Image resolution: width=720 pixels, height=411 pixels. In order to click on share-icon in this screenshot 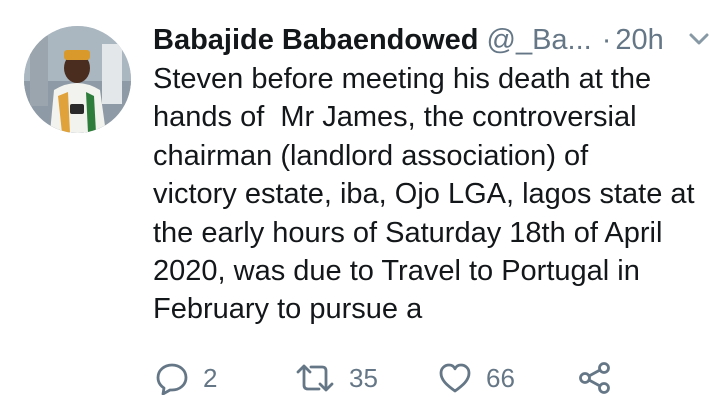, I will do `click(595, 378)`.